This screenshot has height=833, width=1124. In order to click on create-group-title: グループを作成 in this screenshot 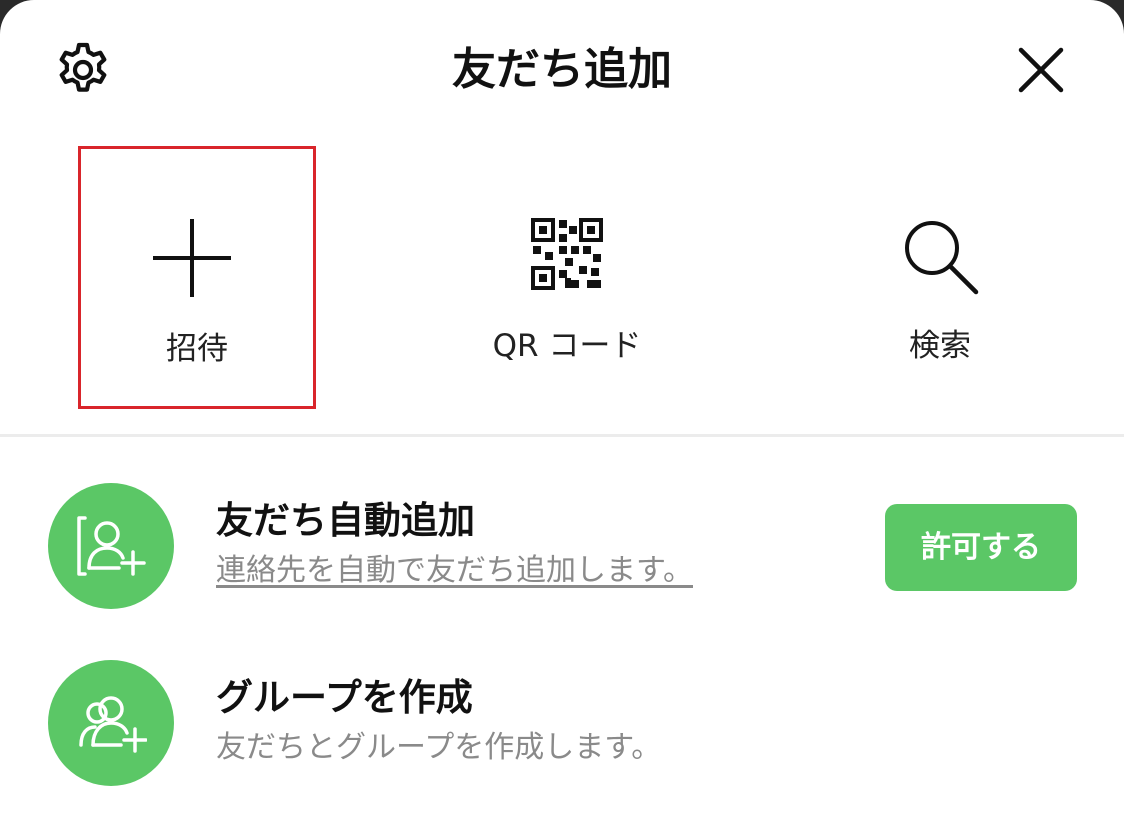, I will do `click(344, 697)`.